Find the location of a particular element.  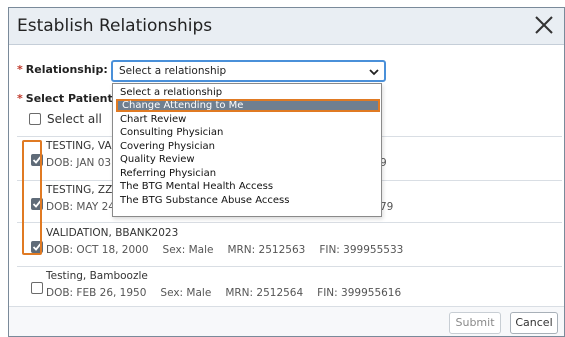

close-button is located at coordinates (544, 25).